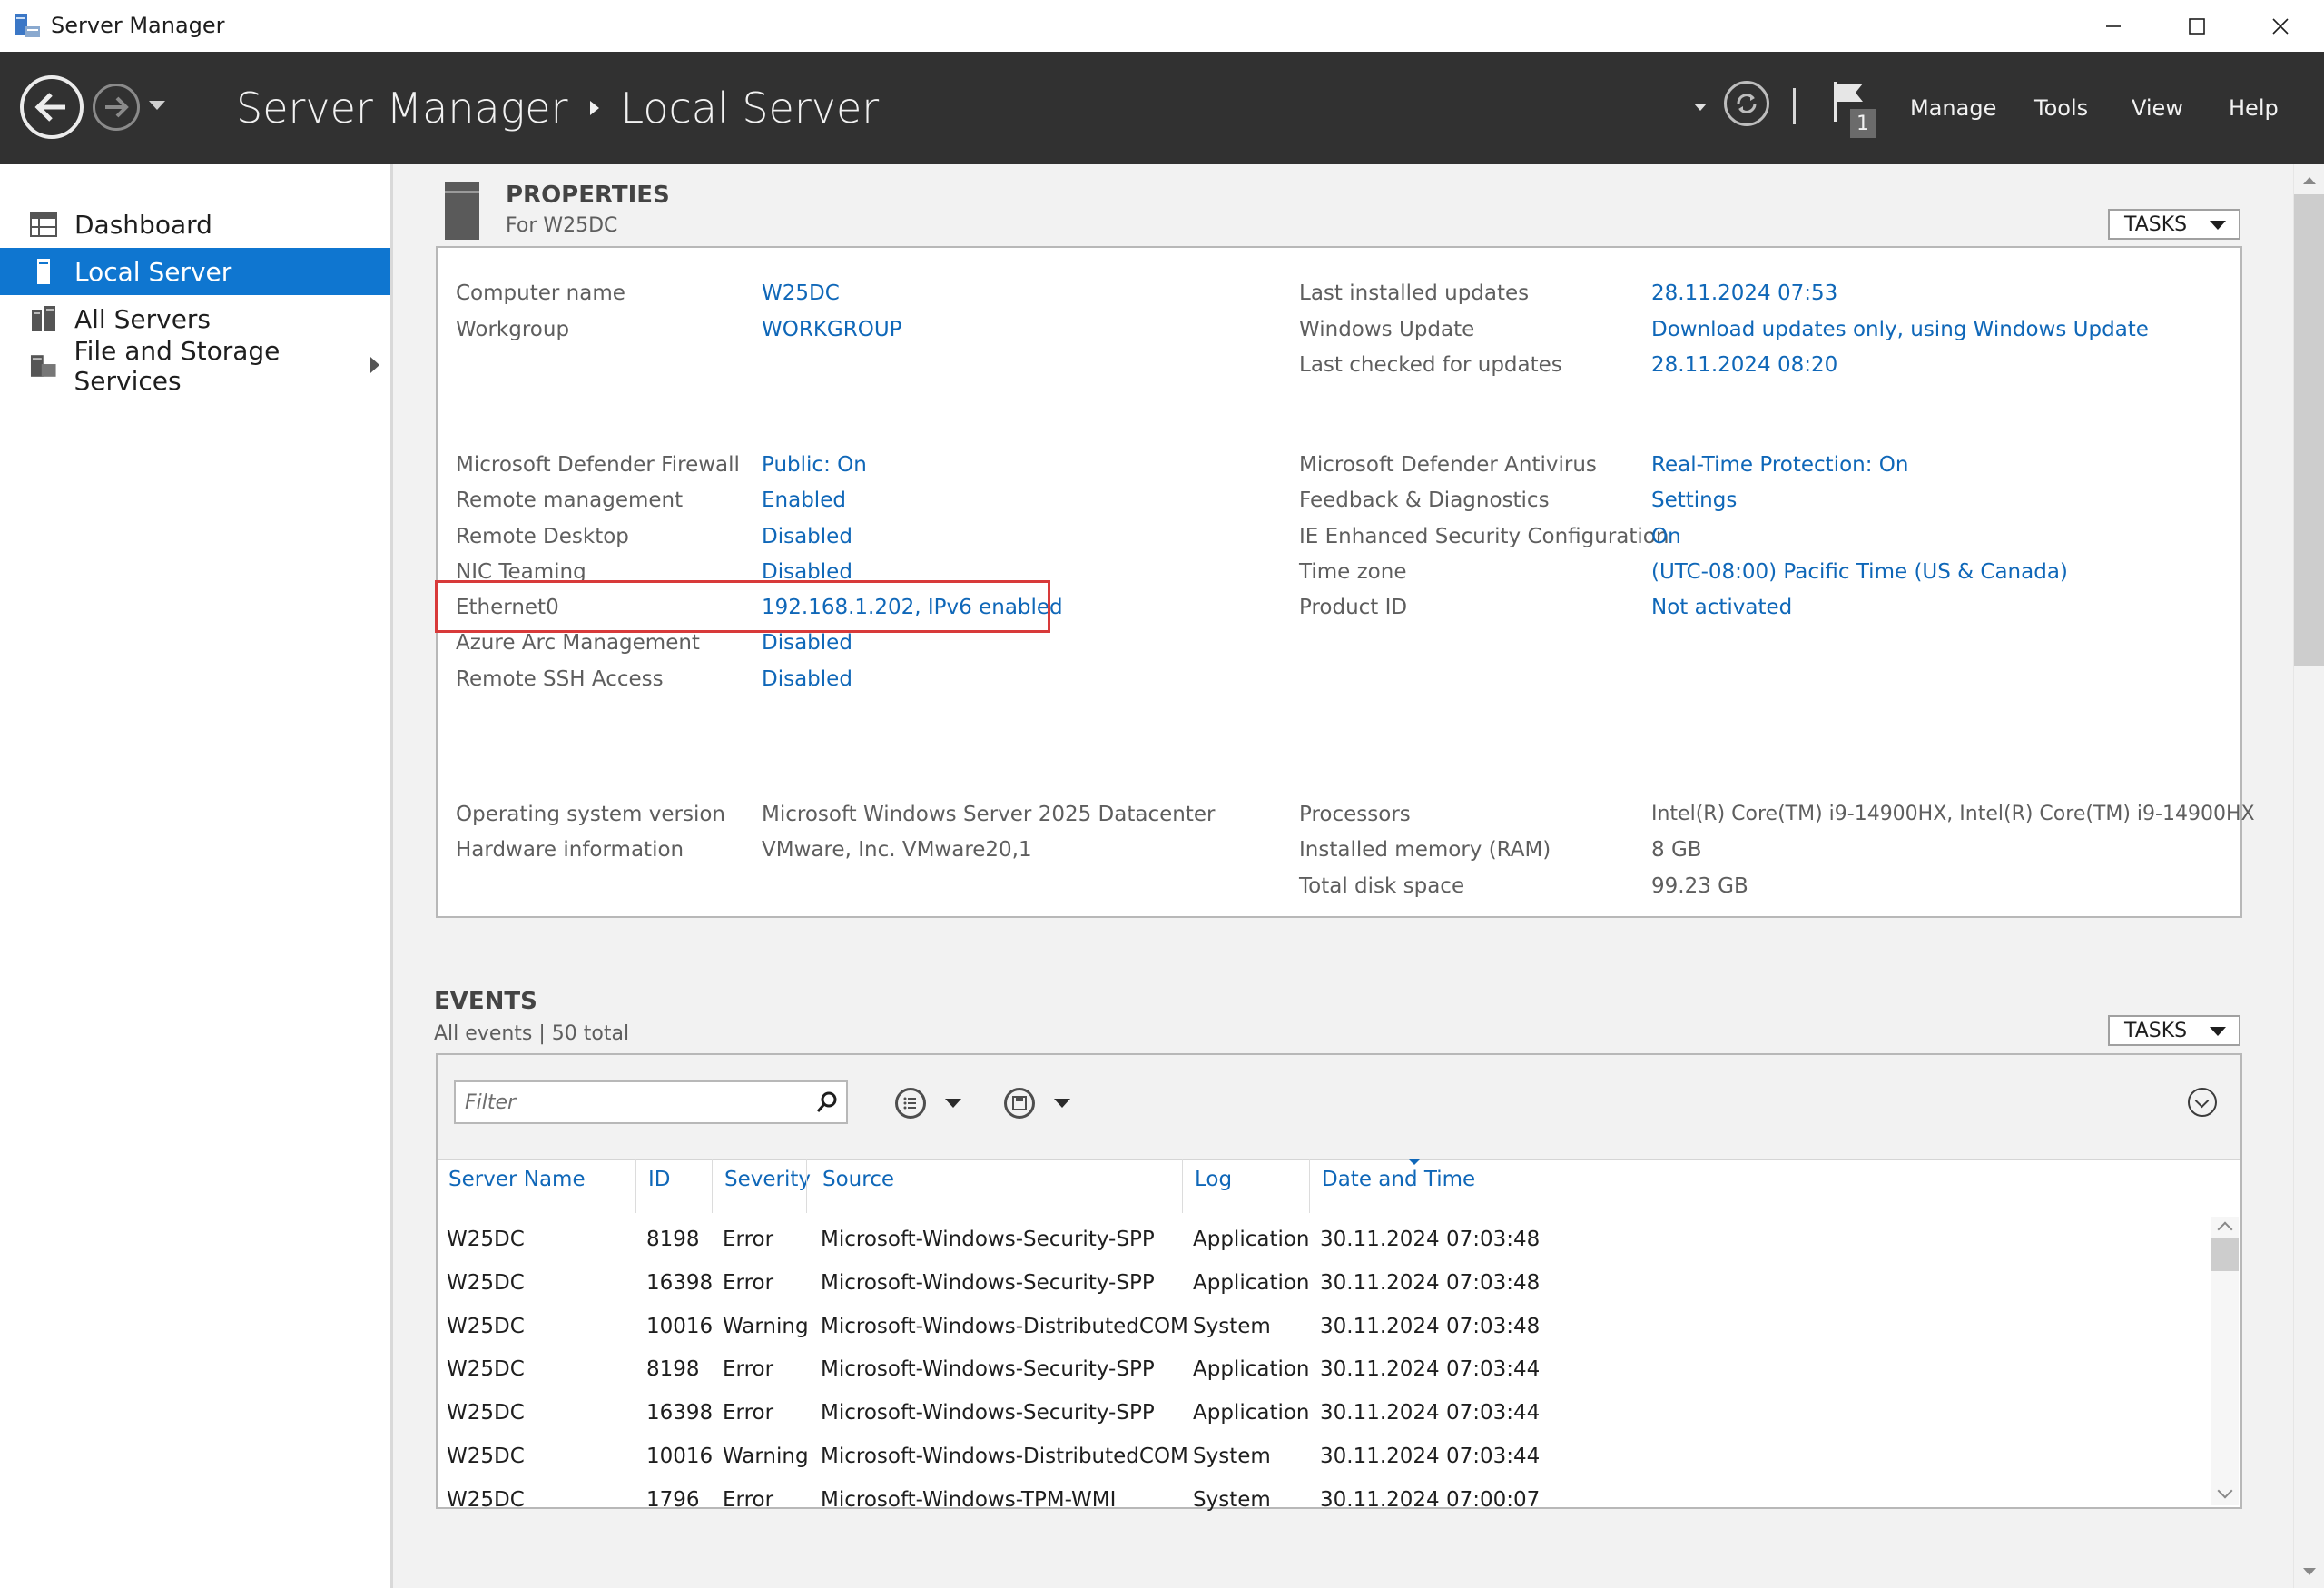 The image size is (2324, 1588). What do you see at coordinates (517, 1179) in the screenshot?
I see `column-header-server-name: Server Name` at bounding box center [517, 1179].